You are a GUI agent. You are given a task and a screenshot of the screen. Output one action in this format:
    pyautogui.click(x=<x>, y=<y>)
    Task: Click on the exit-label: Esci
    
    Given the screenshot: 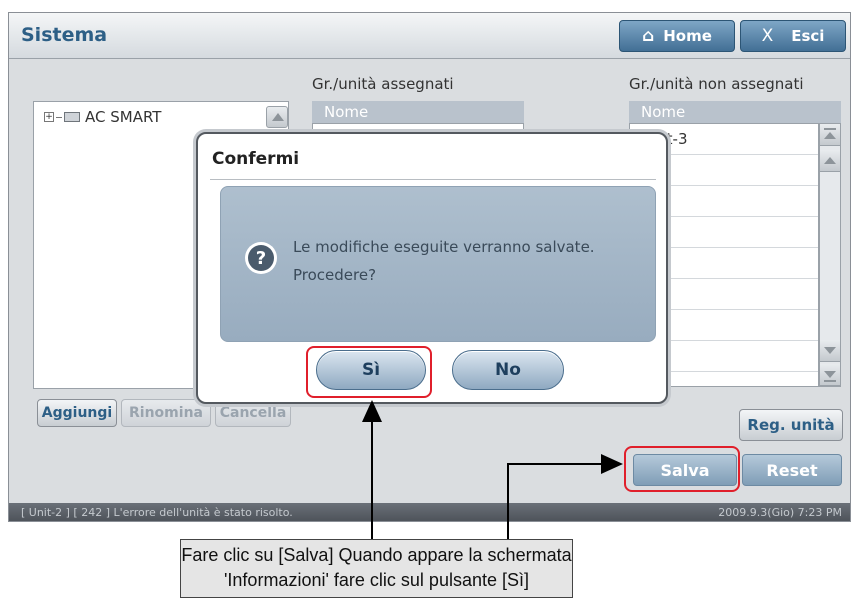 What is the action you would take?
    pyautogui.click(x=808, y=36)
    